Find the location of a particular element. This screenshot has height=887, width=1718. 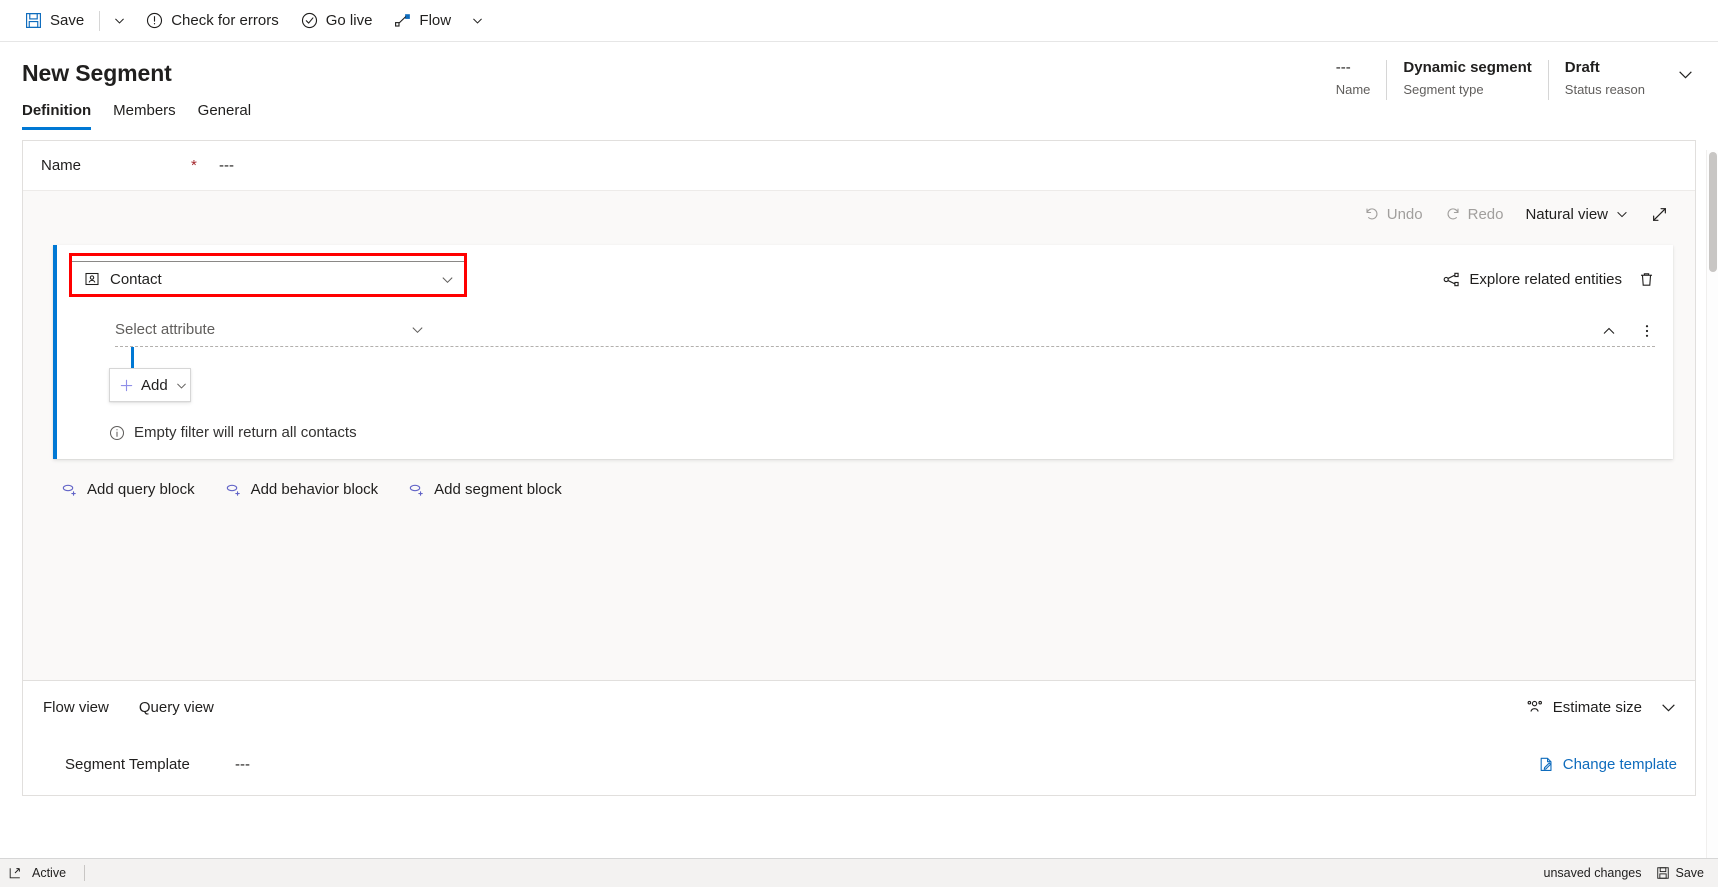

status-state-label: Active is located at coordinates (49, 873).